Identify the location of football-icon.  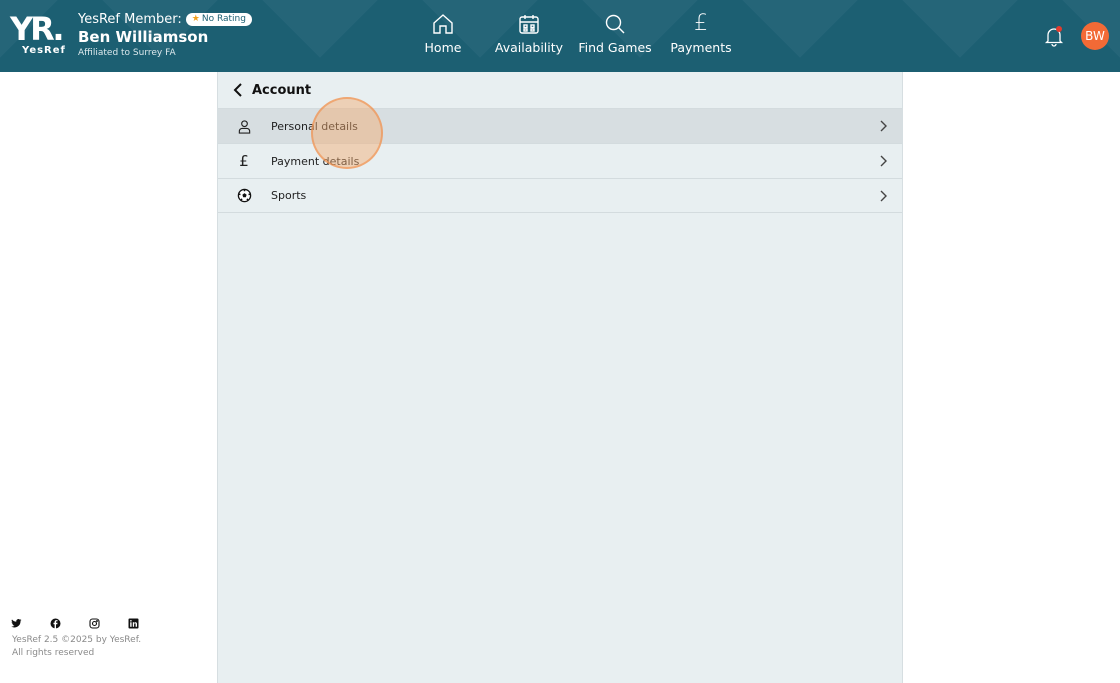
(244, 195).